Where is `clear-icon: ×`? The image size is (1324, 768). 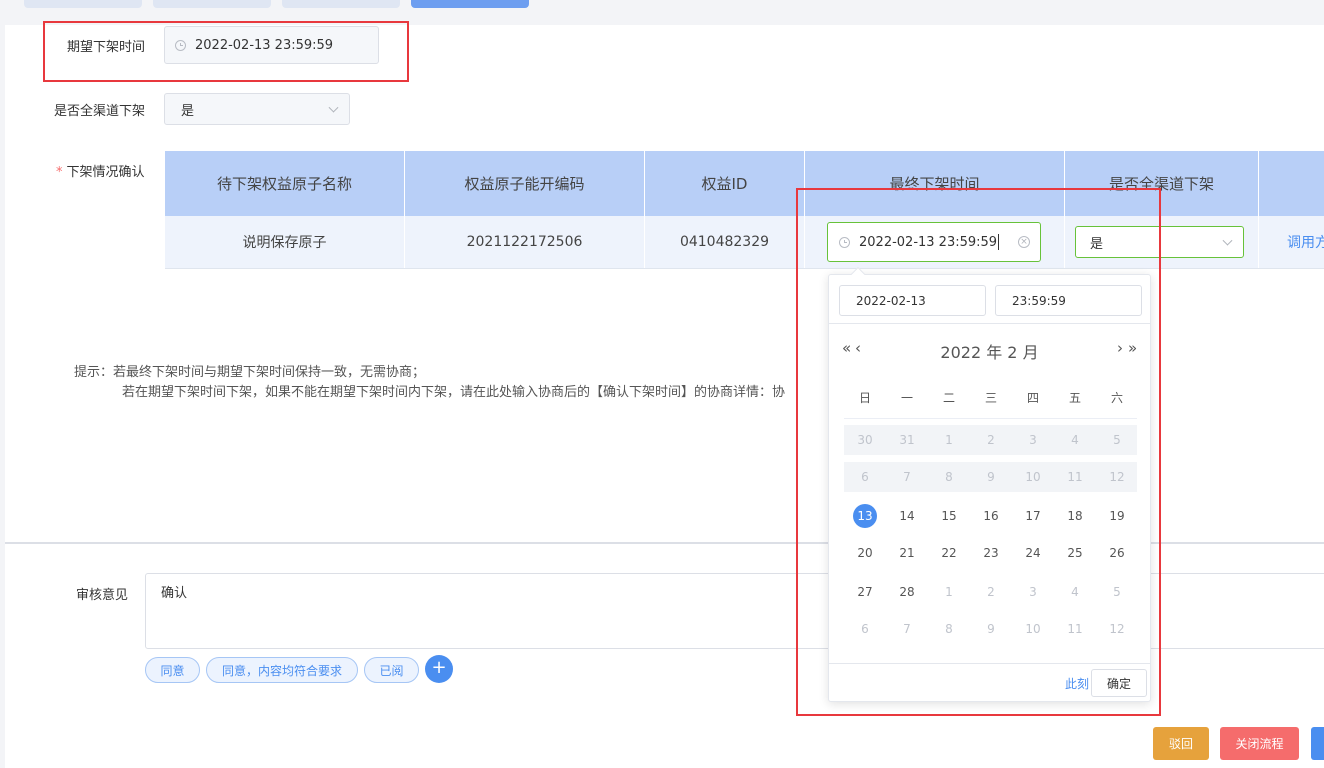 clear-icon: × is located at coordinates (1024, 242).